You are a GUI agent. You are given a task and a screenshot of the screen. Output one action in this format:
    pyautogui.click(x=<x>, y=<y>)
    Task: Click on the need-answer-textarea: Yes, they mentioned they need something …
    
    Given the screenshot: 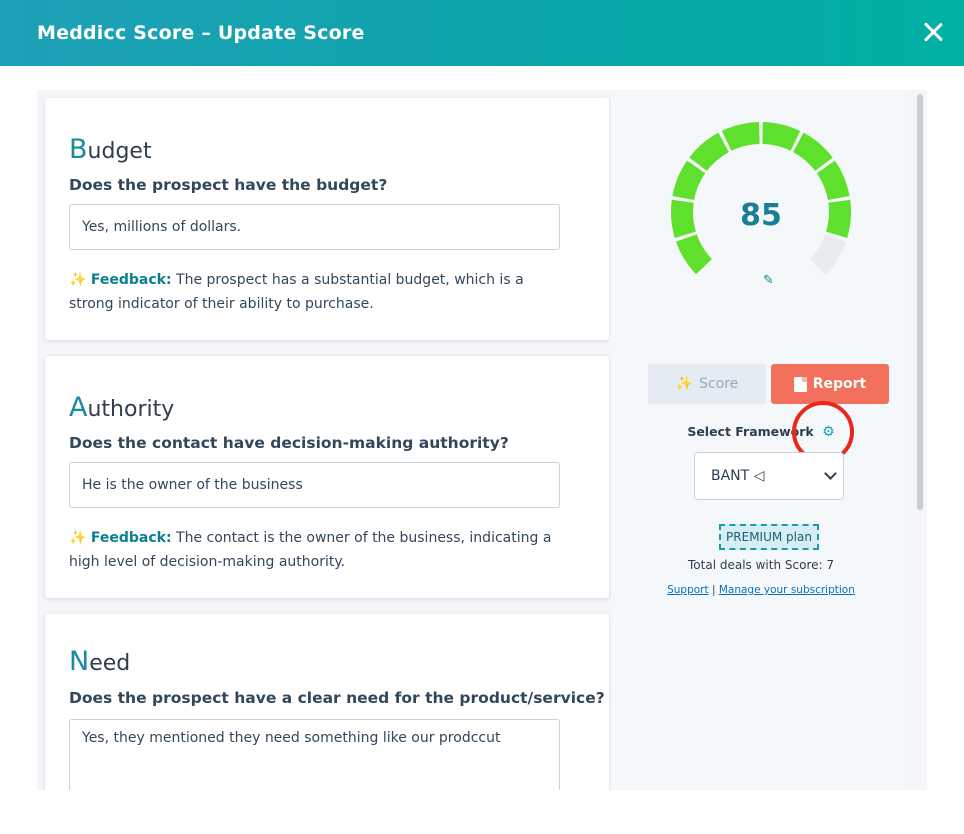 What is the action you would take?
    pyautogui.click(x=314, y=754)
    